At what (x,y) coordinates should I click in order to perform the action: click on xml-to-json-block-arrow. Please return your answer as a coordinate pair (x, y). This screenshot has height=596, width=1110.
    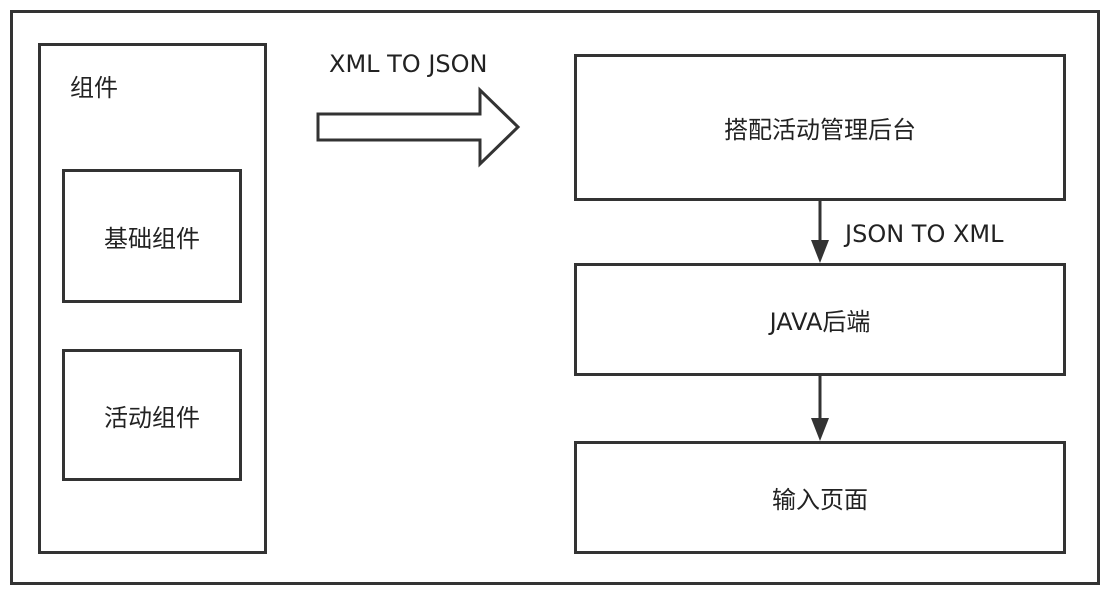
    Looking at the image, I should click on (418, 127).